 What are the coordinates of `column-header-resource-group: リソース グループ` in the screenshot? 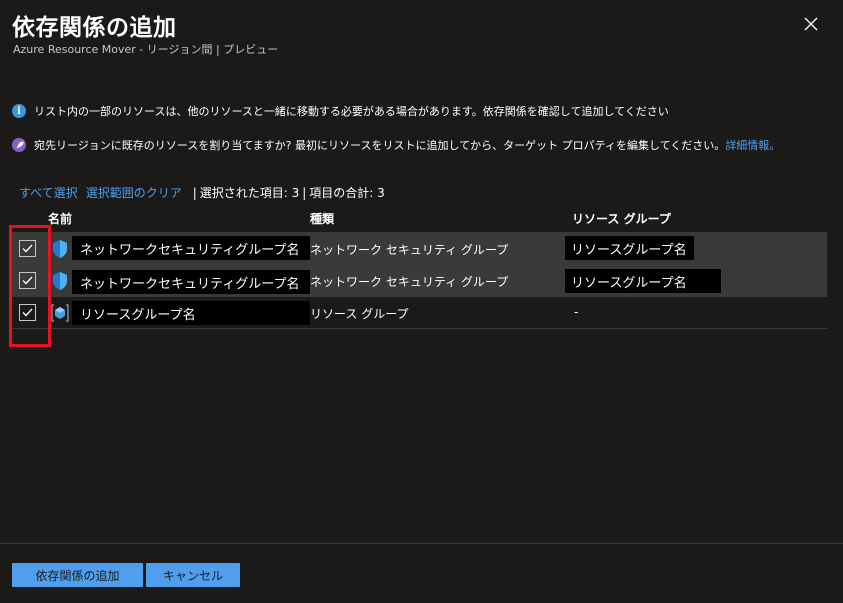 It's located at (621, 218).